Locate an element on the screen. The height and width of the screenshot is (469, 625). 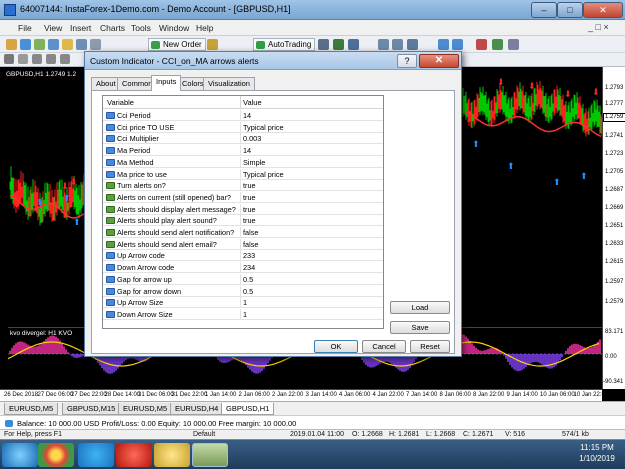
horizontal-line-icon is located at coordinates (51, 59).